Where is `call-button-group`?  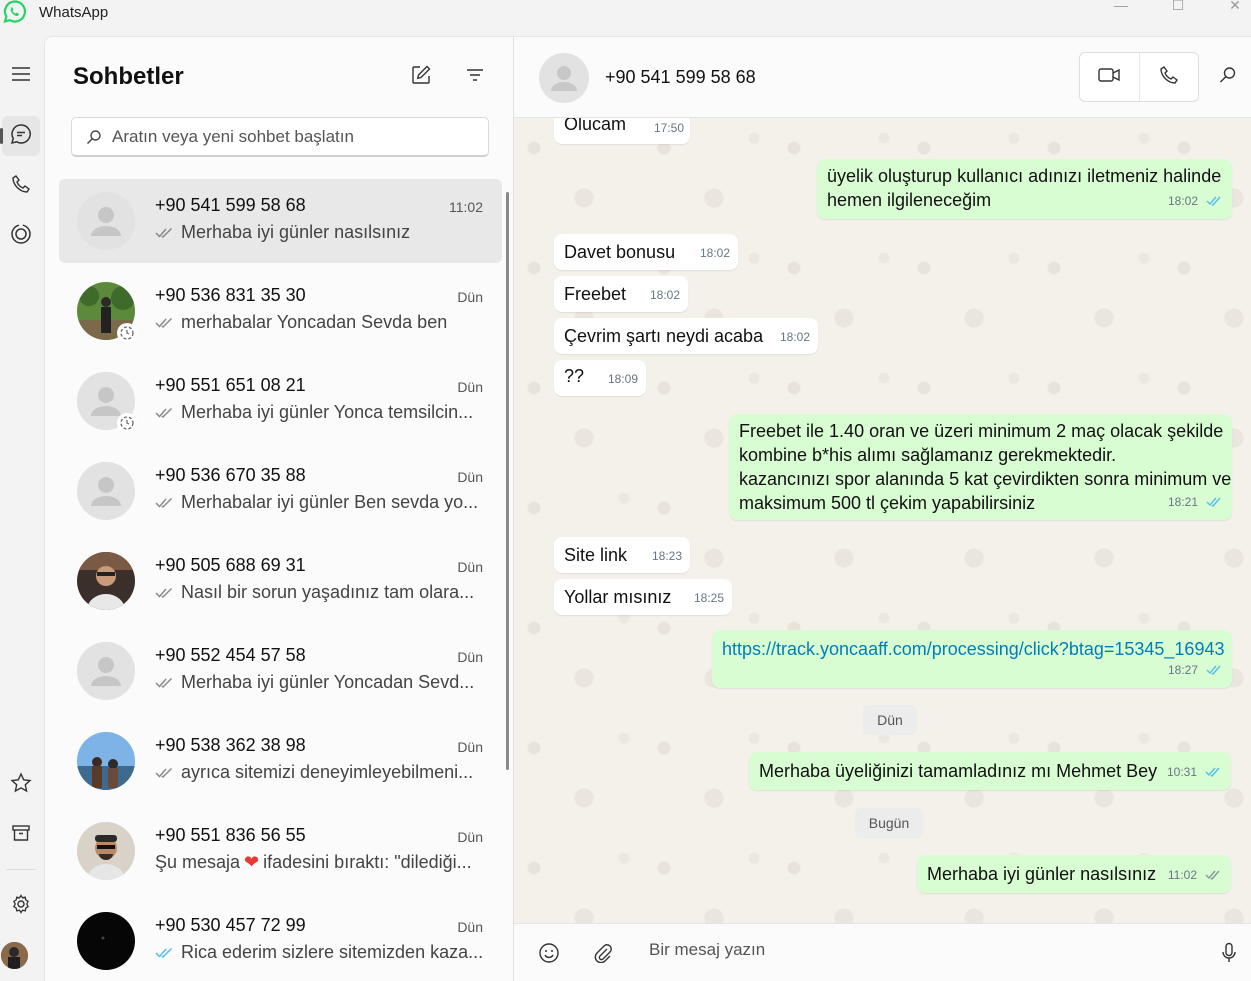
call-button-group is located at coordinates (1139, 77).